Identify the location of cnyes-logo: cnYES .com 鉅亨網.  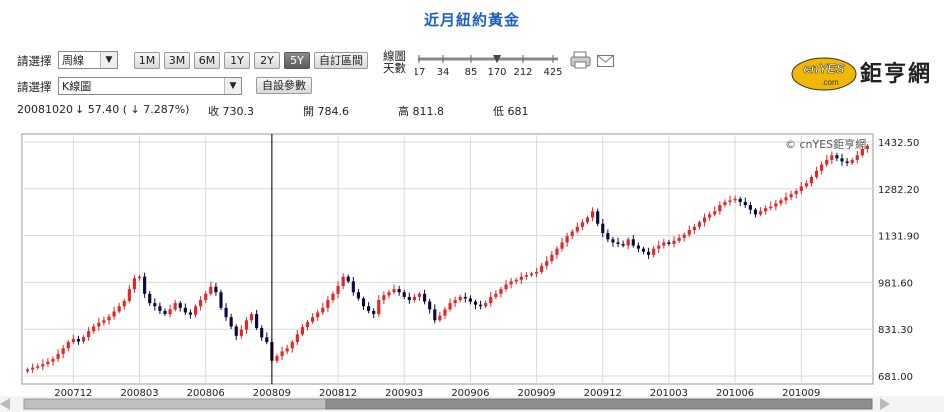
(864, 74).